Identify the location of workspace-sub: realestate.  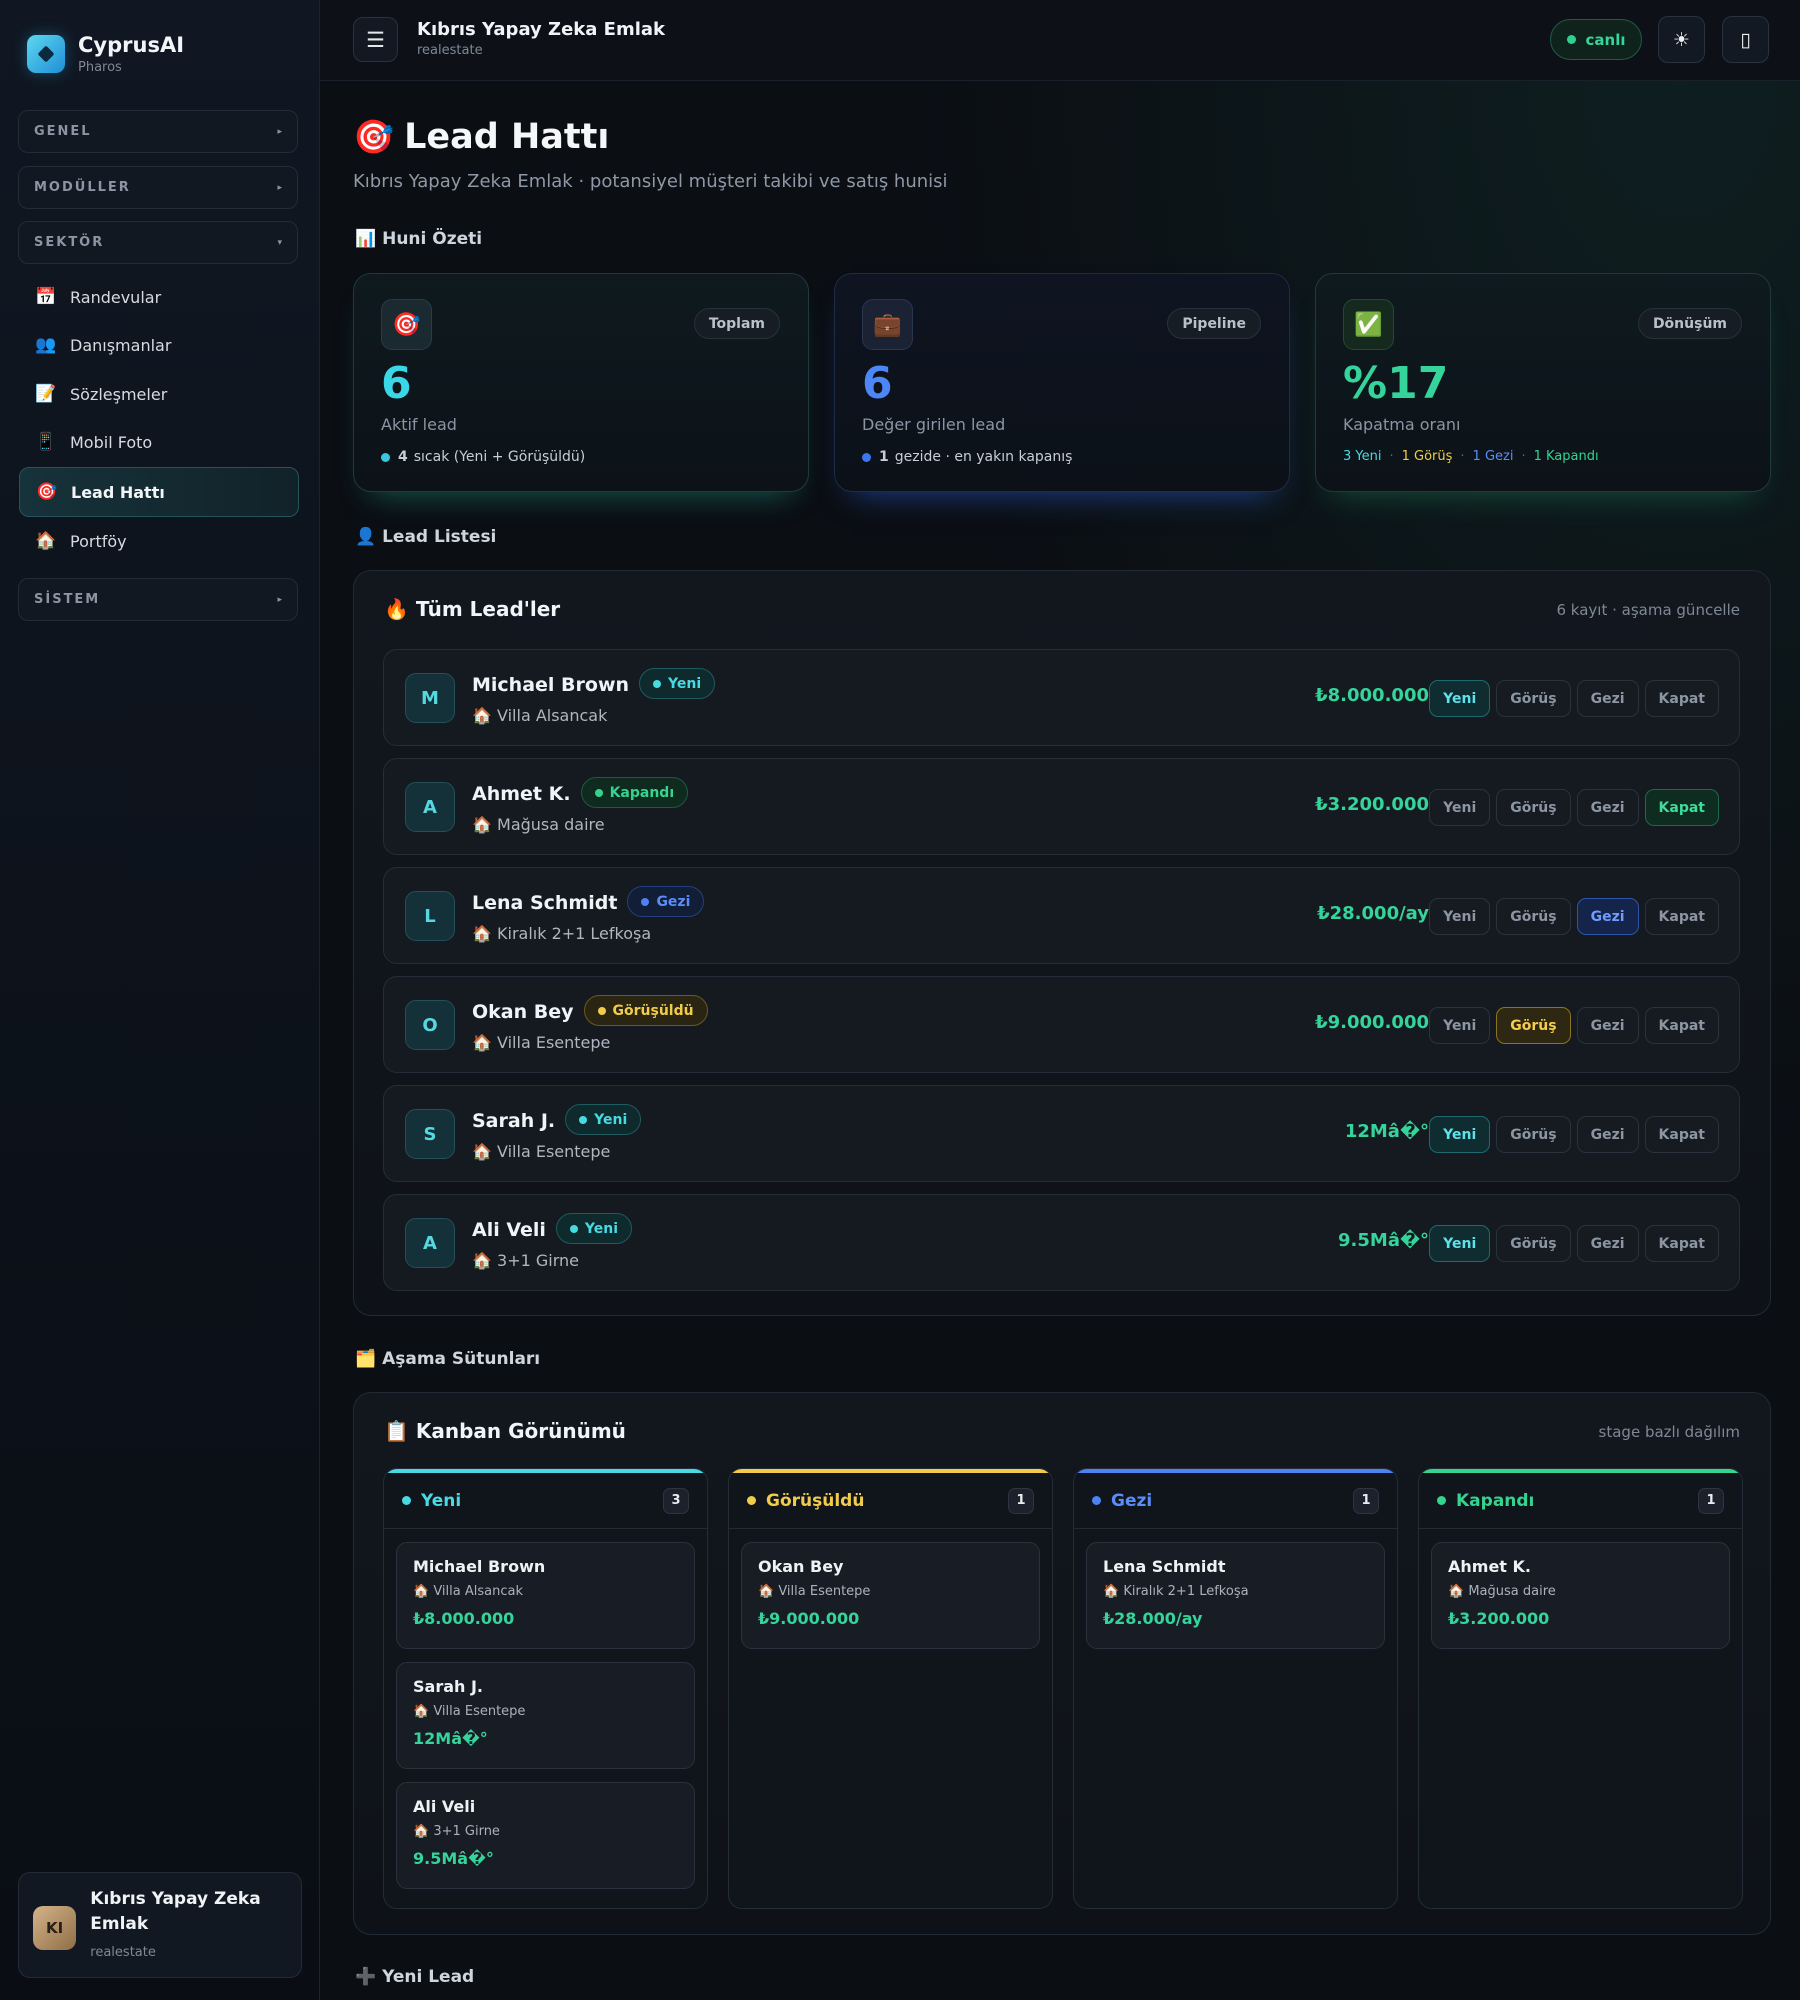
(450, 50).